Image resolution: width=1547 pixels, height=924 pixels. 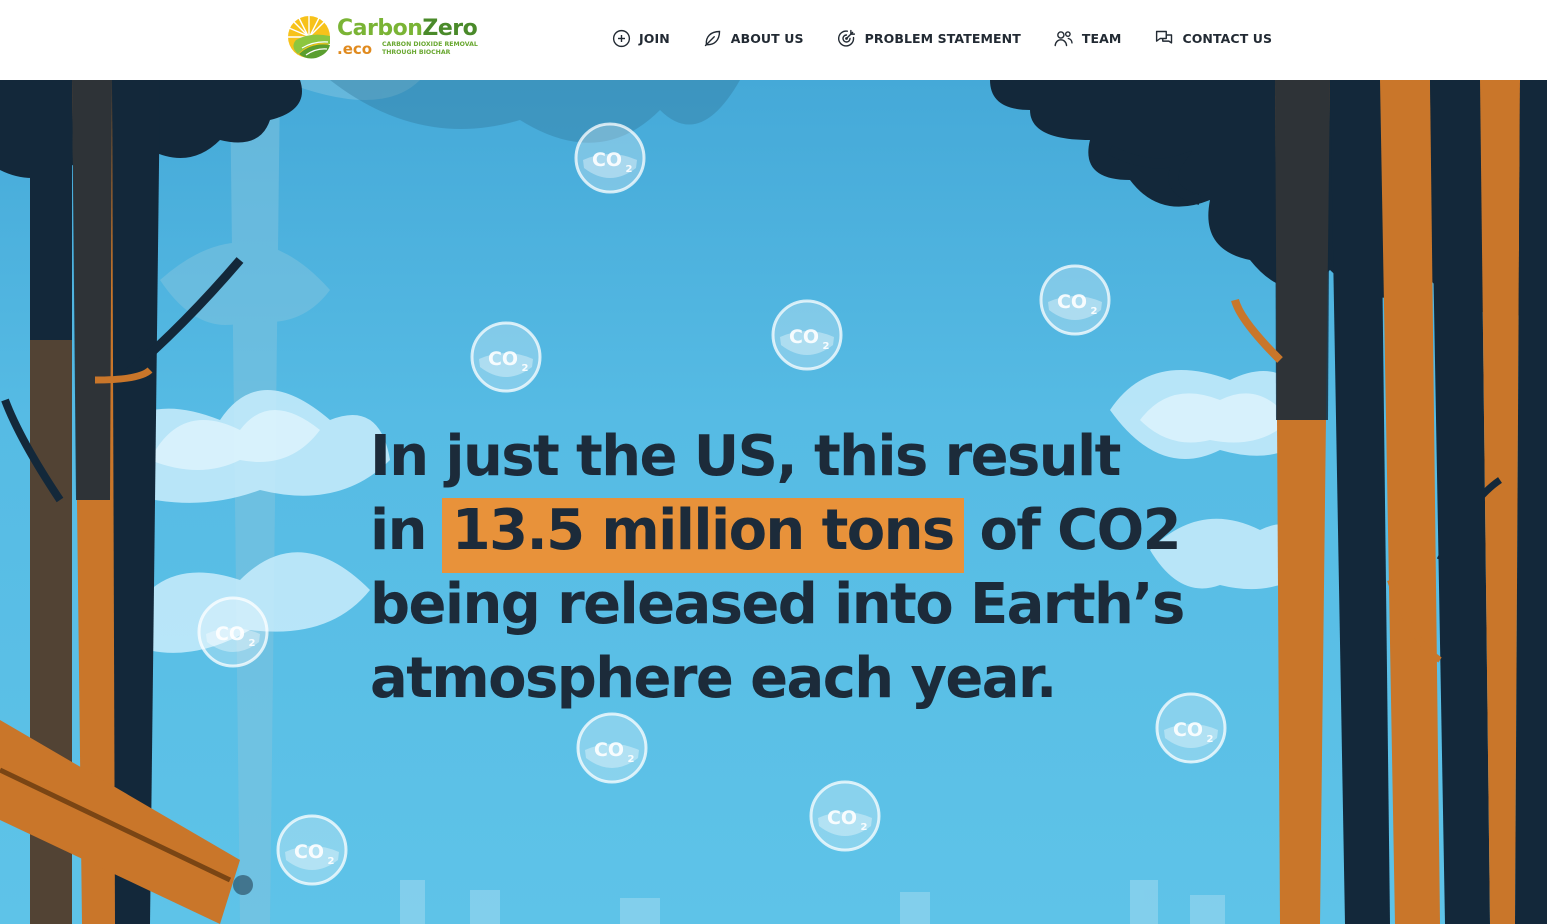 I want to click on nav-item-about-us: ABOUT US, so click(x=753, y=38).